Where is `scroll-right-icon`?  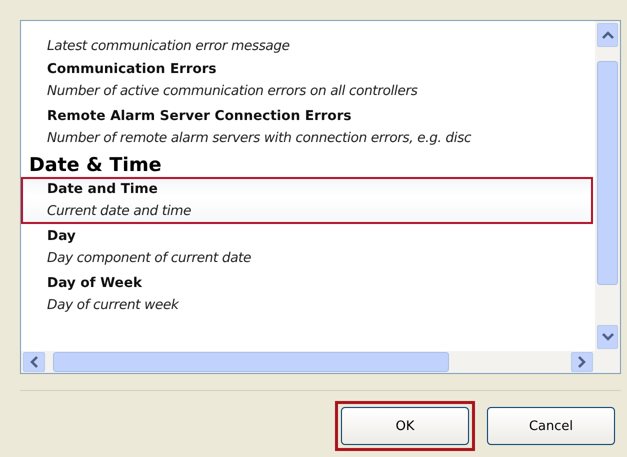 scroll-right-icon is located at coordinates (582, 362).